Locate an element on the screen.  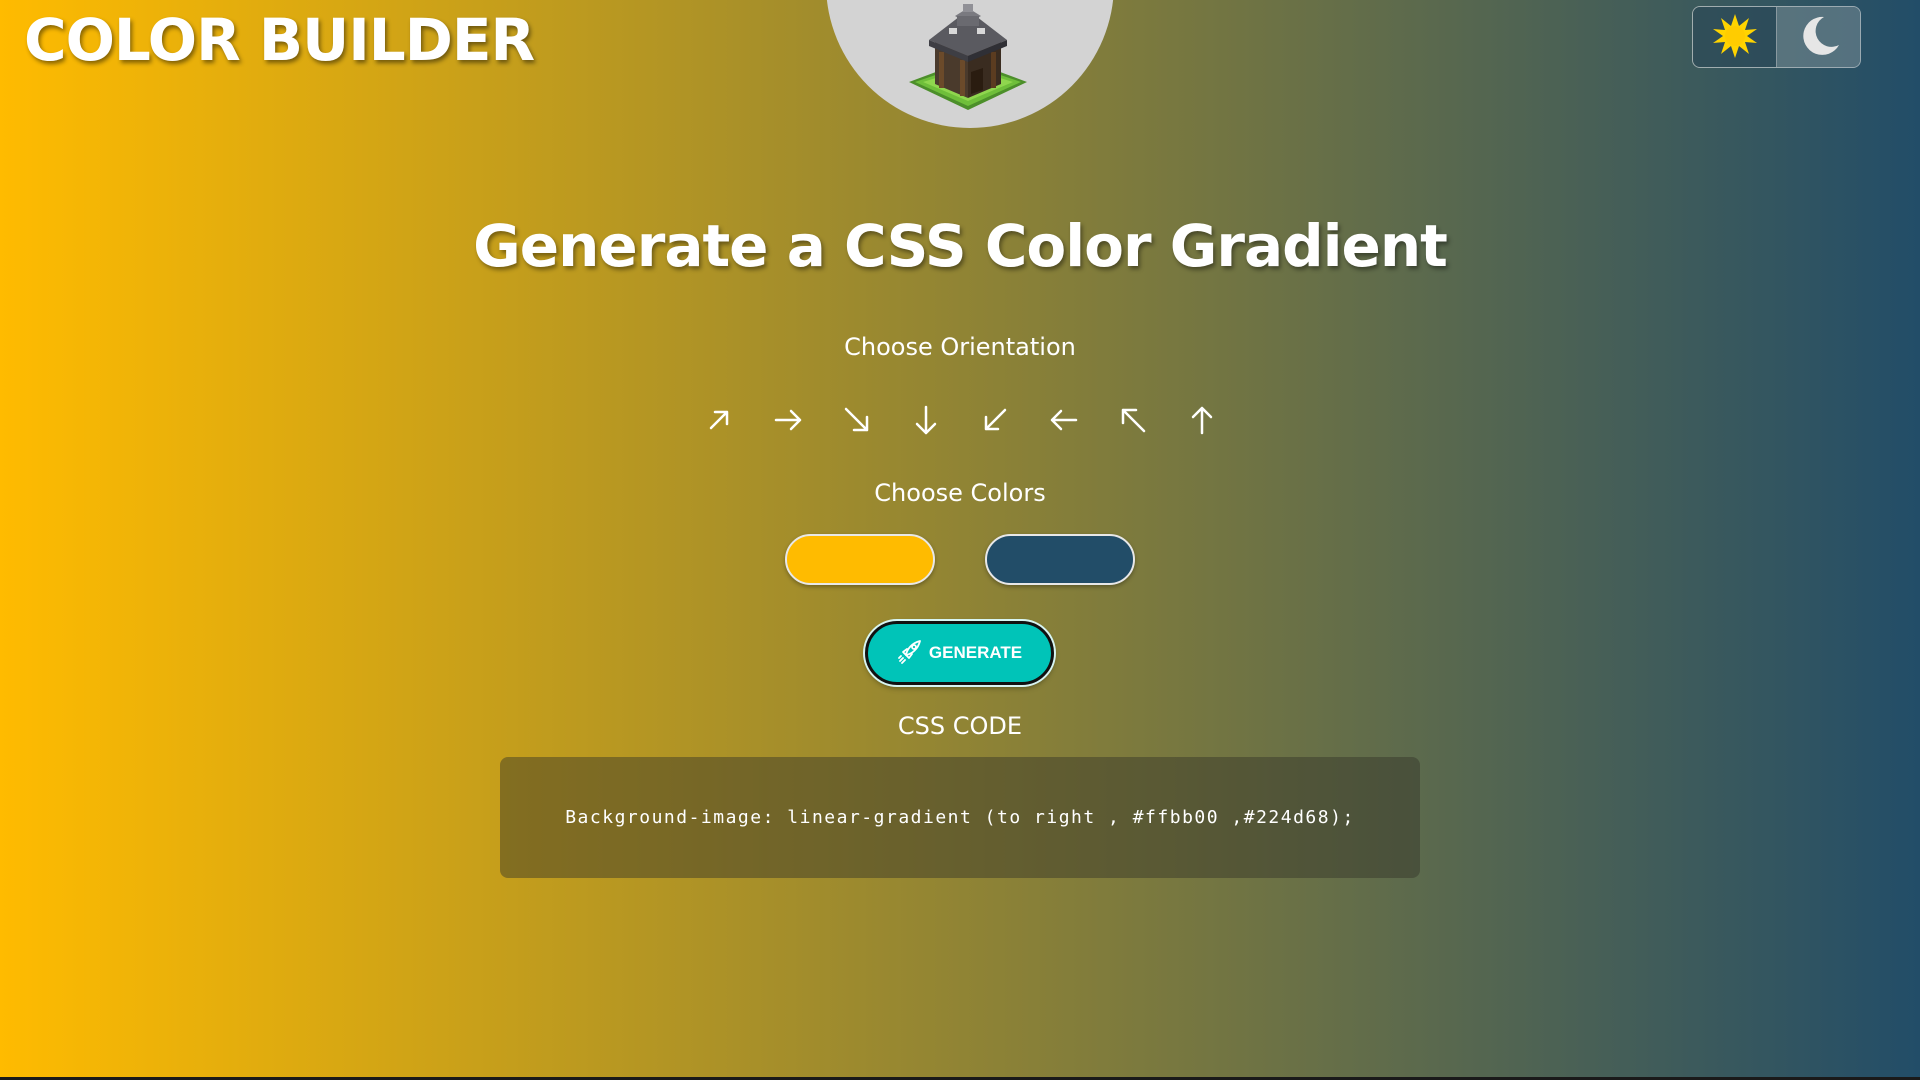
orient-bottom-button is located at coordinates (925, 421).